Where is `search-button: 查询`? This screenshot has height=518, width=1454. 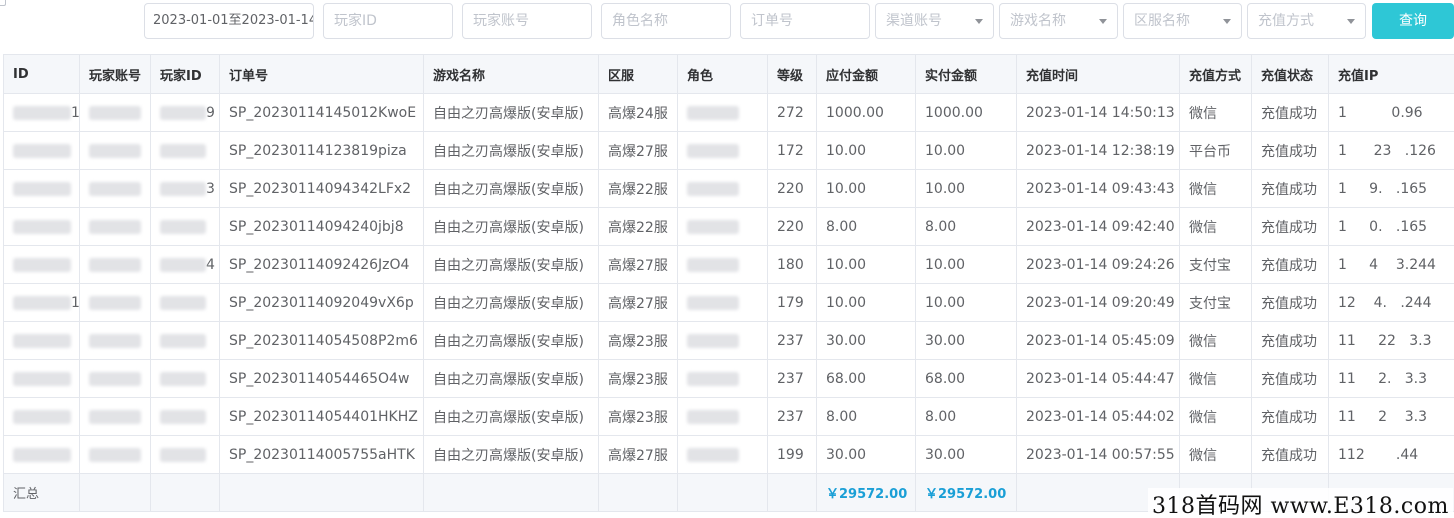
search-button: 查询 is located at coordinates (1413, 21).